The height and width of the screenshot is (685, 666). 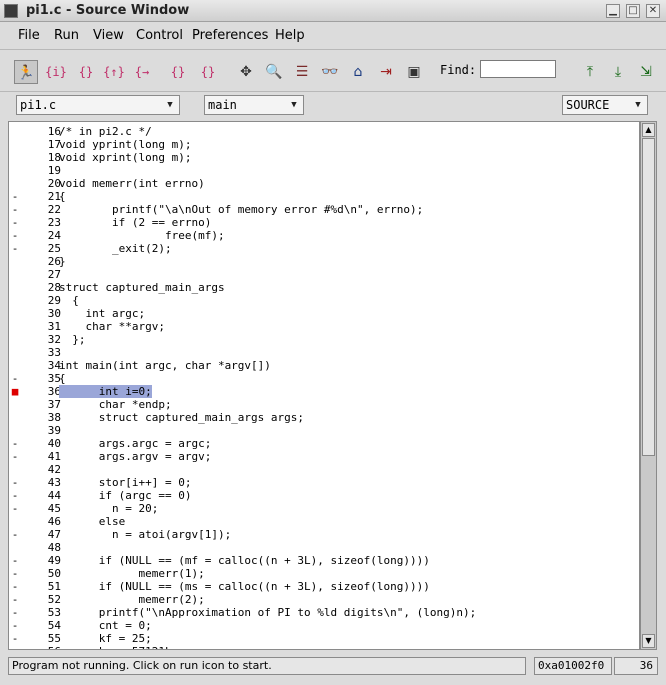 What do you see at coordinates (648, 641) in the screenshot?
I see `scroll-down-icon: ▼` at bounding box center [648, 641].